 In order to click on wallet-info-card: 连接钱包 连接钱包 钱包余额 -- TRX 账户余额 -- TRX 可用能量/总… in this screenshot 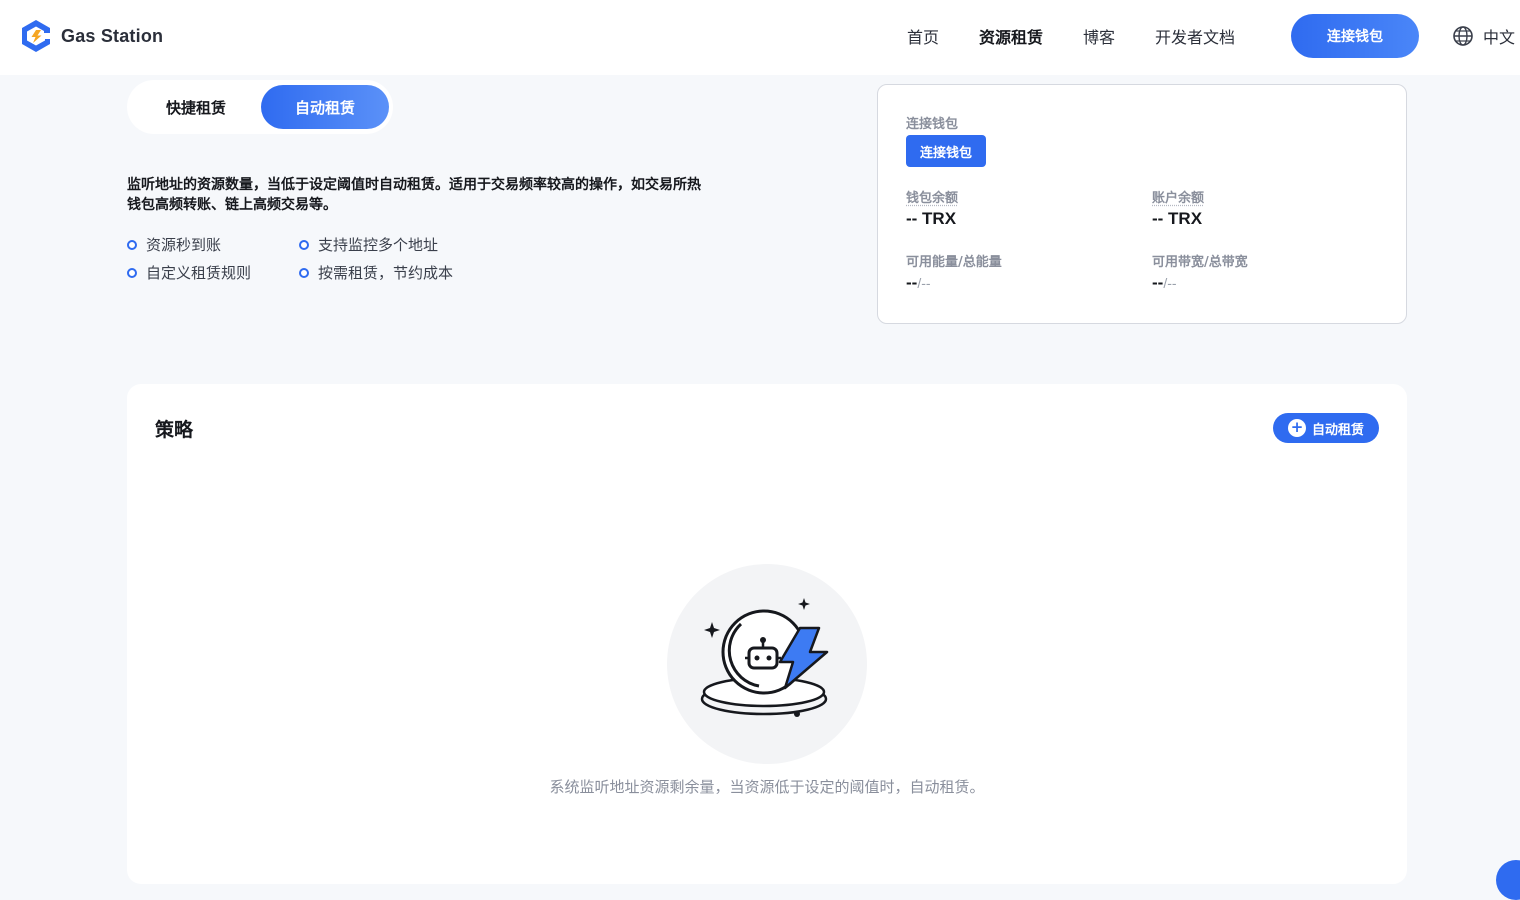, I will do `click(1142, 204)`.